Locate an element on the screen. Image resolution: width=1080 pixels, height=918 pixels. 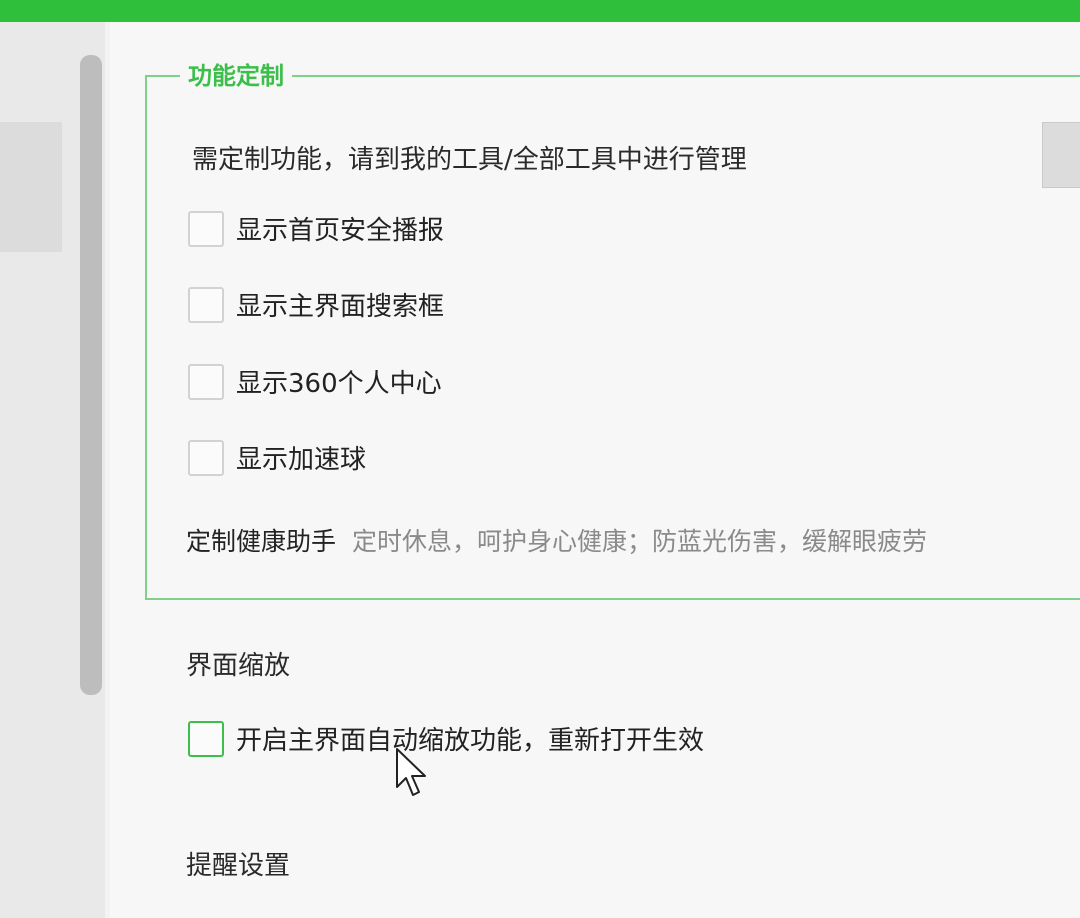
reminder-section-title: 提醒设置 is located at coordinates (238, 866).